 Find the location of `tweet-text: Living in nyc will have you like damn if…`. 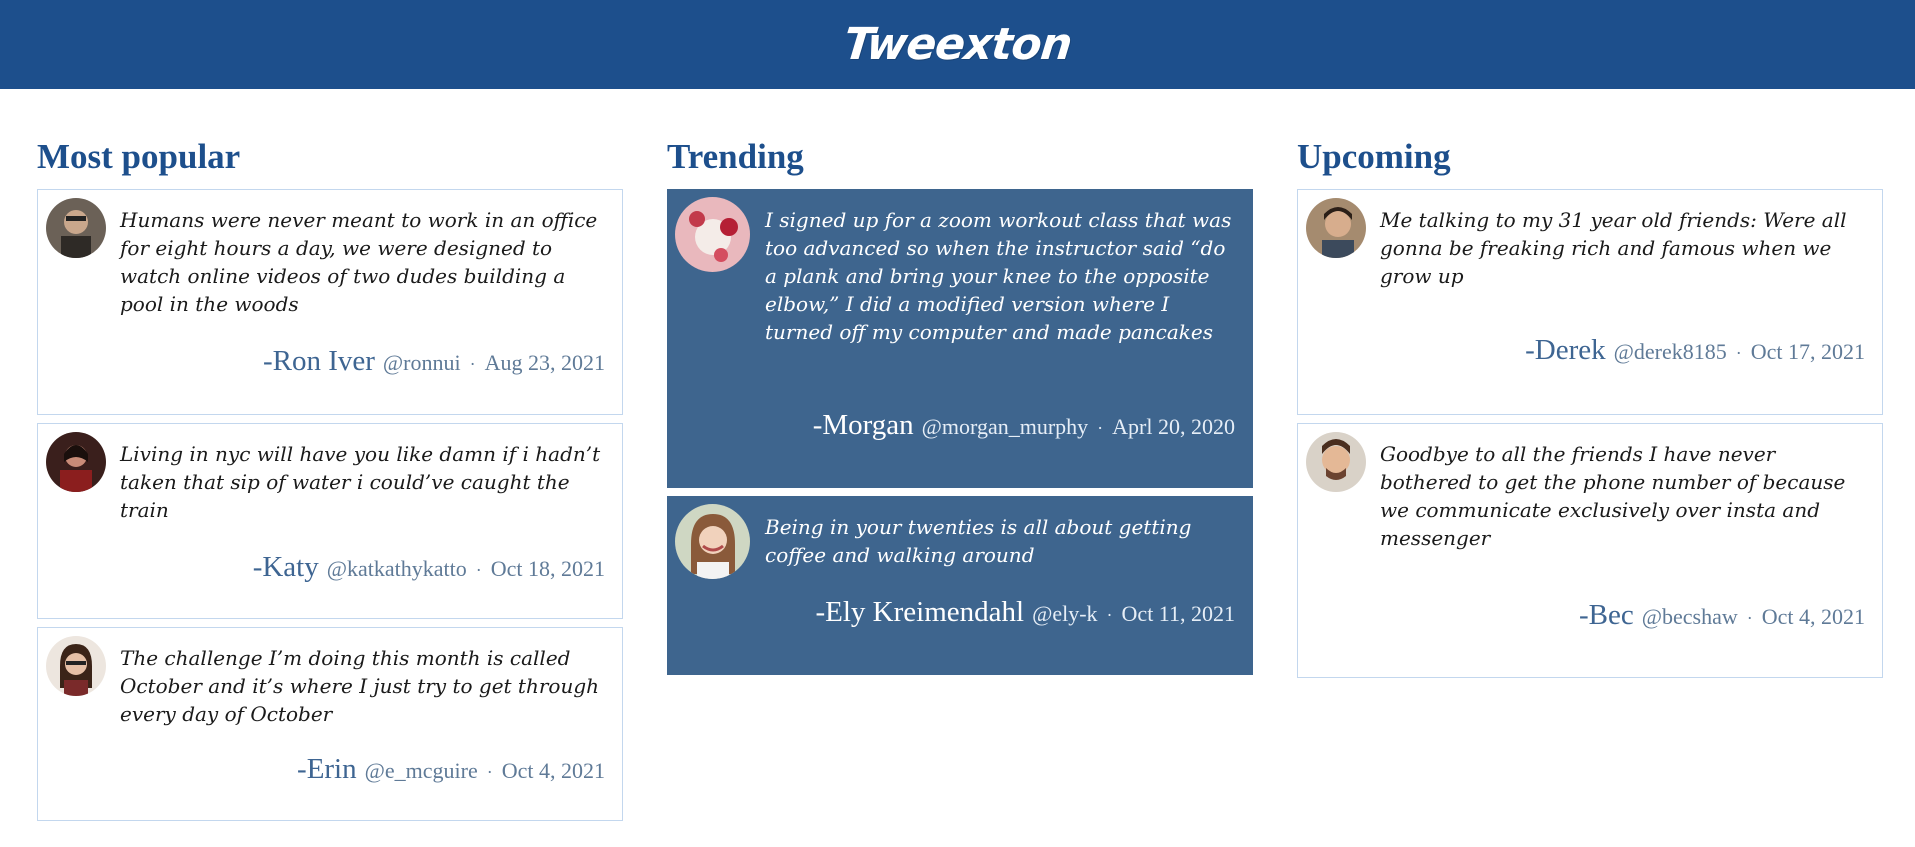

tweet-text: Living in nyc will have you like damn if… is located at coordinates (360, 482).